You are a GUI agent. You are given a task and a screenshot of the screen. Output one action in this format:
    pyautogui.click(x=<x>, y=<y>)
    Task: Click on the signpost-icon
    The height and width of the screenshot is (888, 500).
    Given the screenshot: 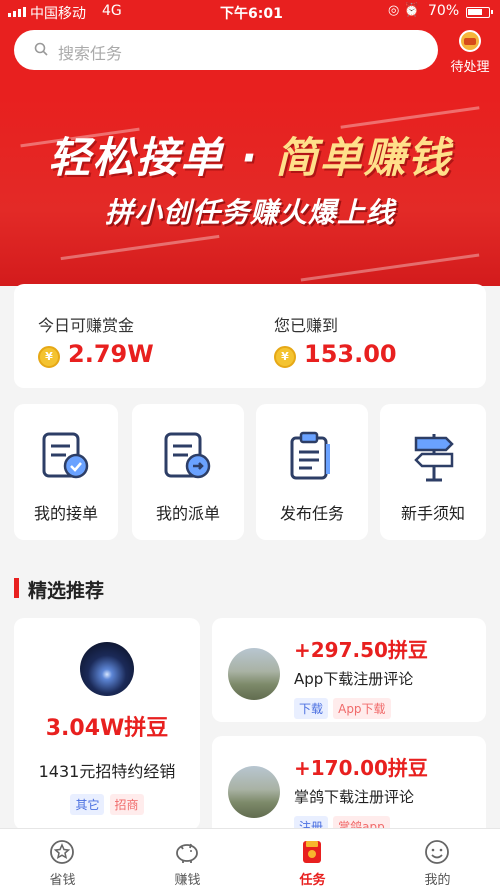 What is the action you would take?
    pyautogui.click(x=434, y=458)
    